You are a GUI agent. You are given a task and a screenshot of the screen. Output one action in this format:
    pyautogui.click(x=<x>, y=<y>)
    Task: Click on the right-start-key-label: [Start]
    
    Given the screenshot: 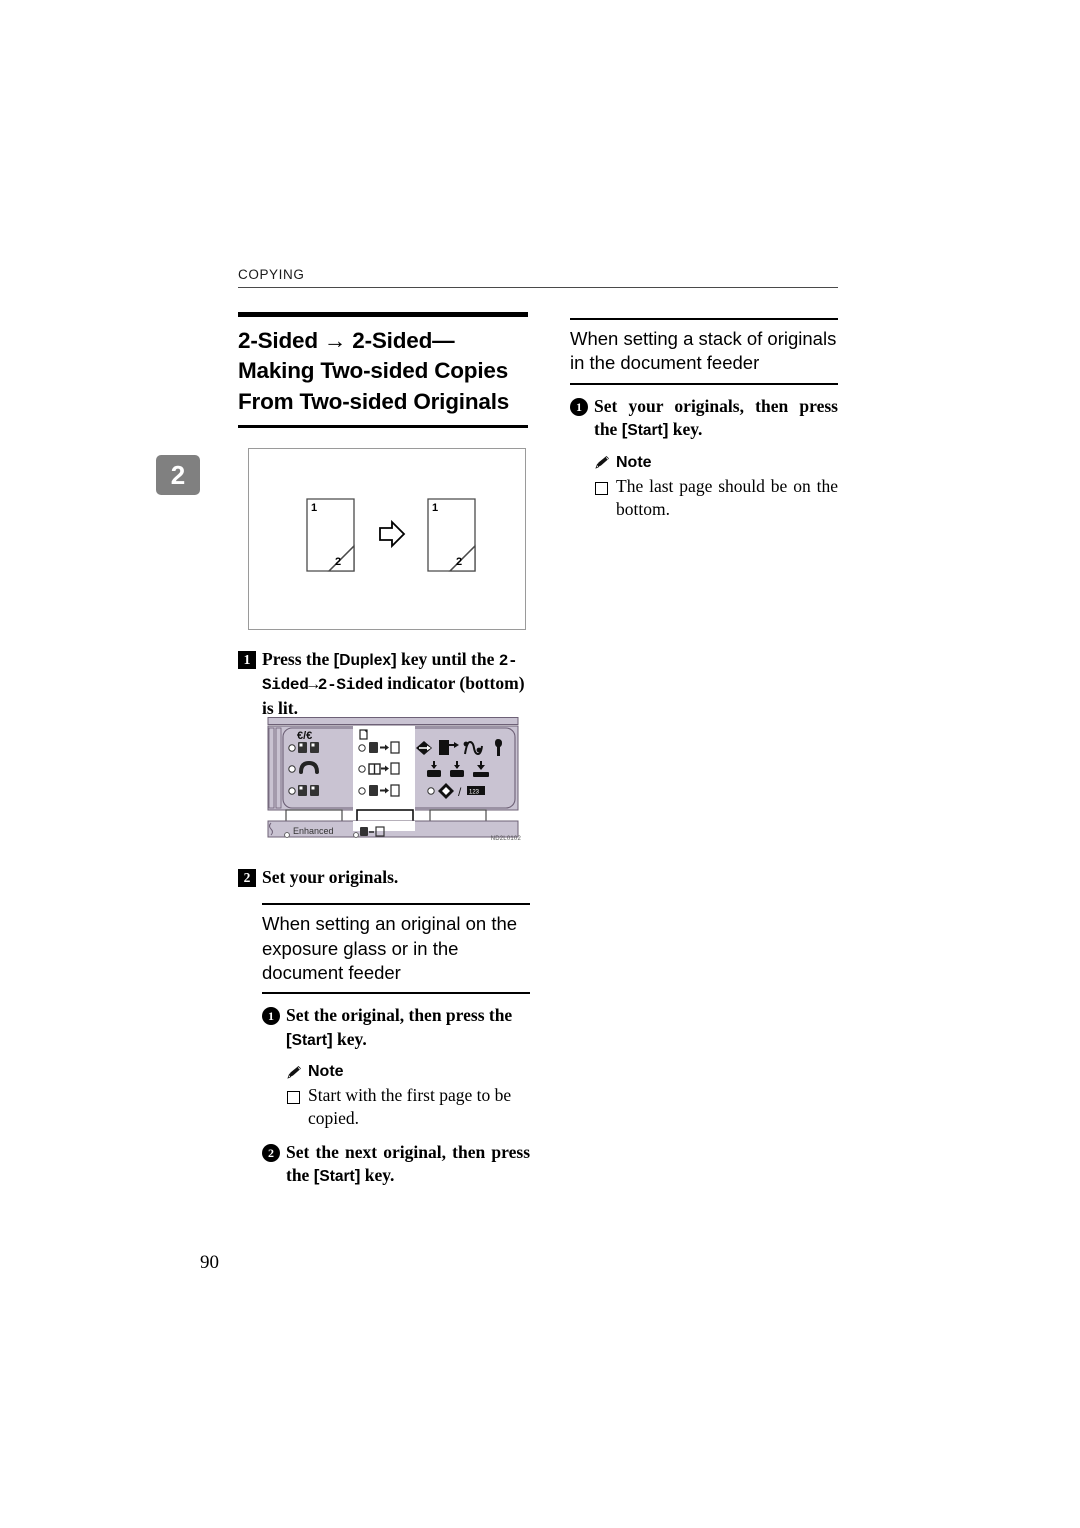 What is the action you would take?
    pyautogui.click(x=645, y=430)
    